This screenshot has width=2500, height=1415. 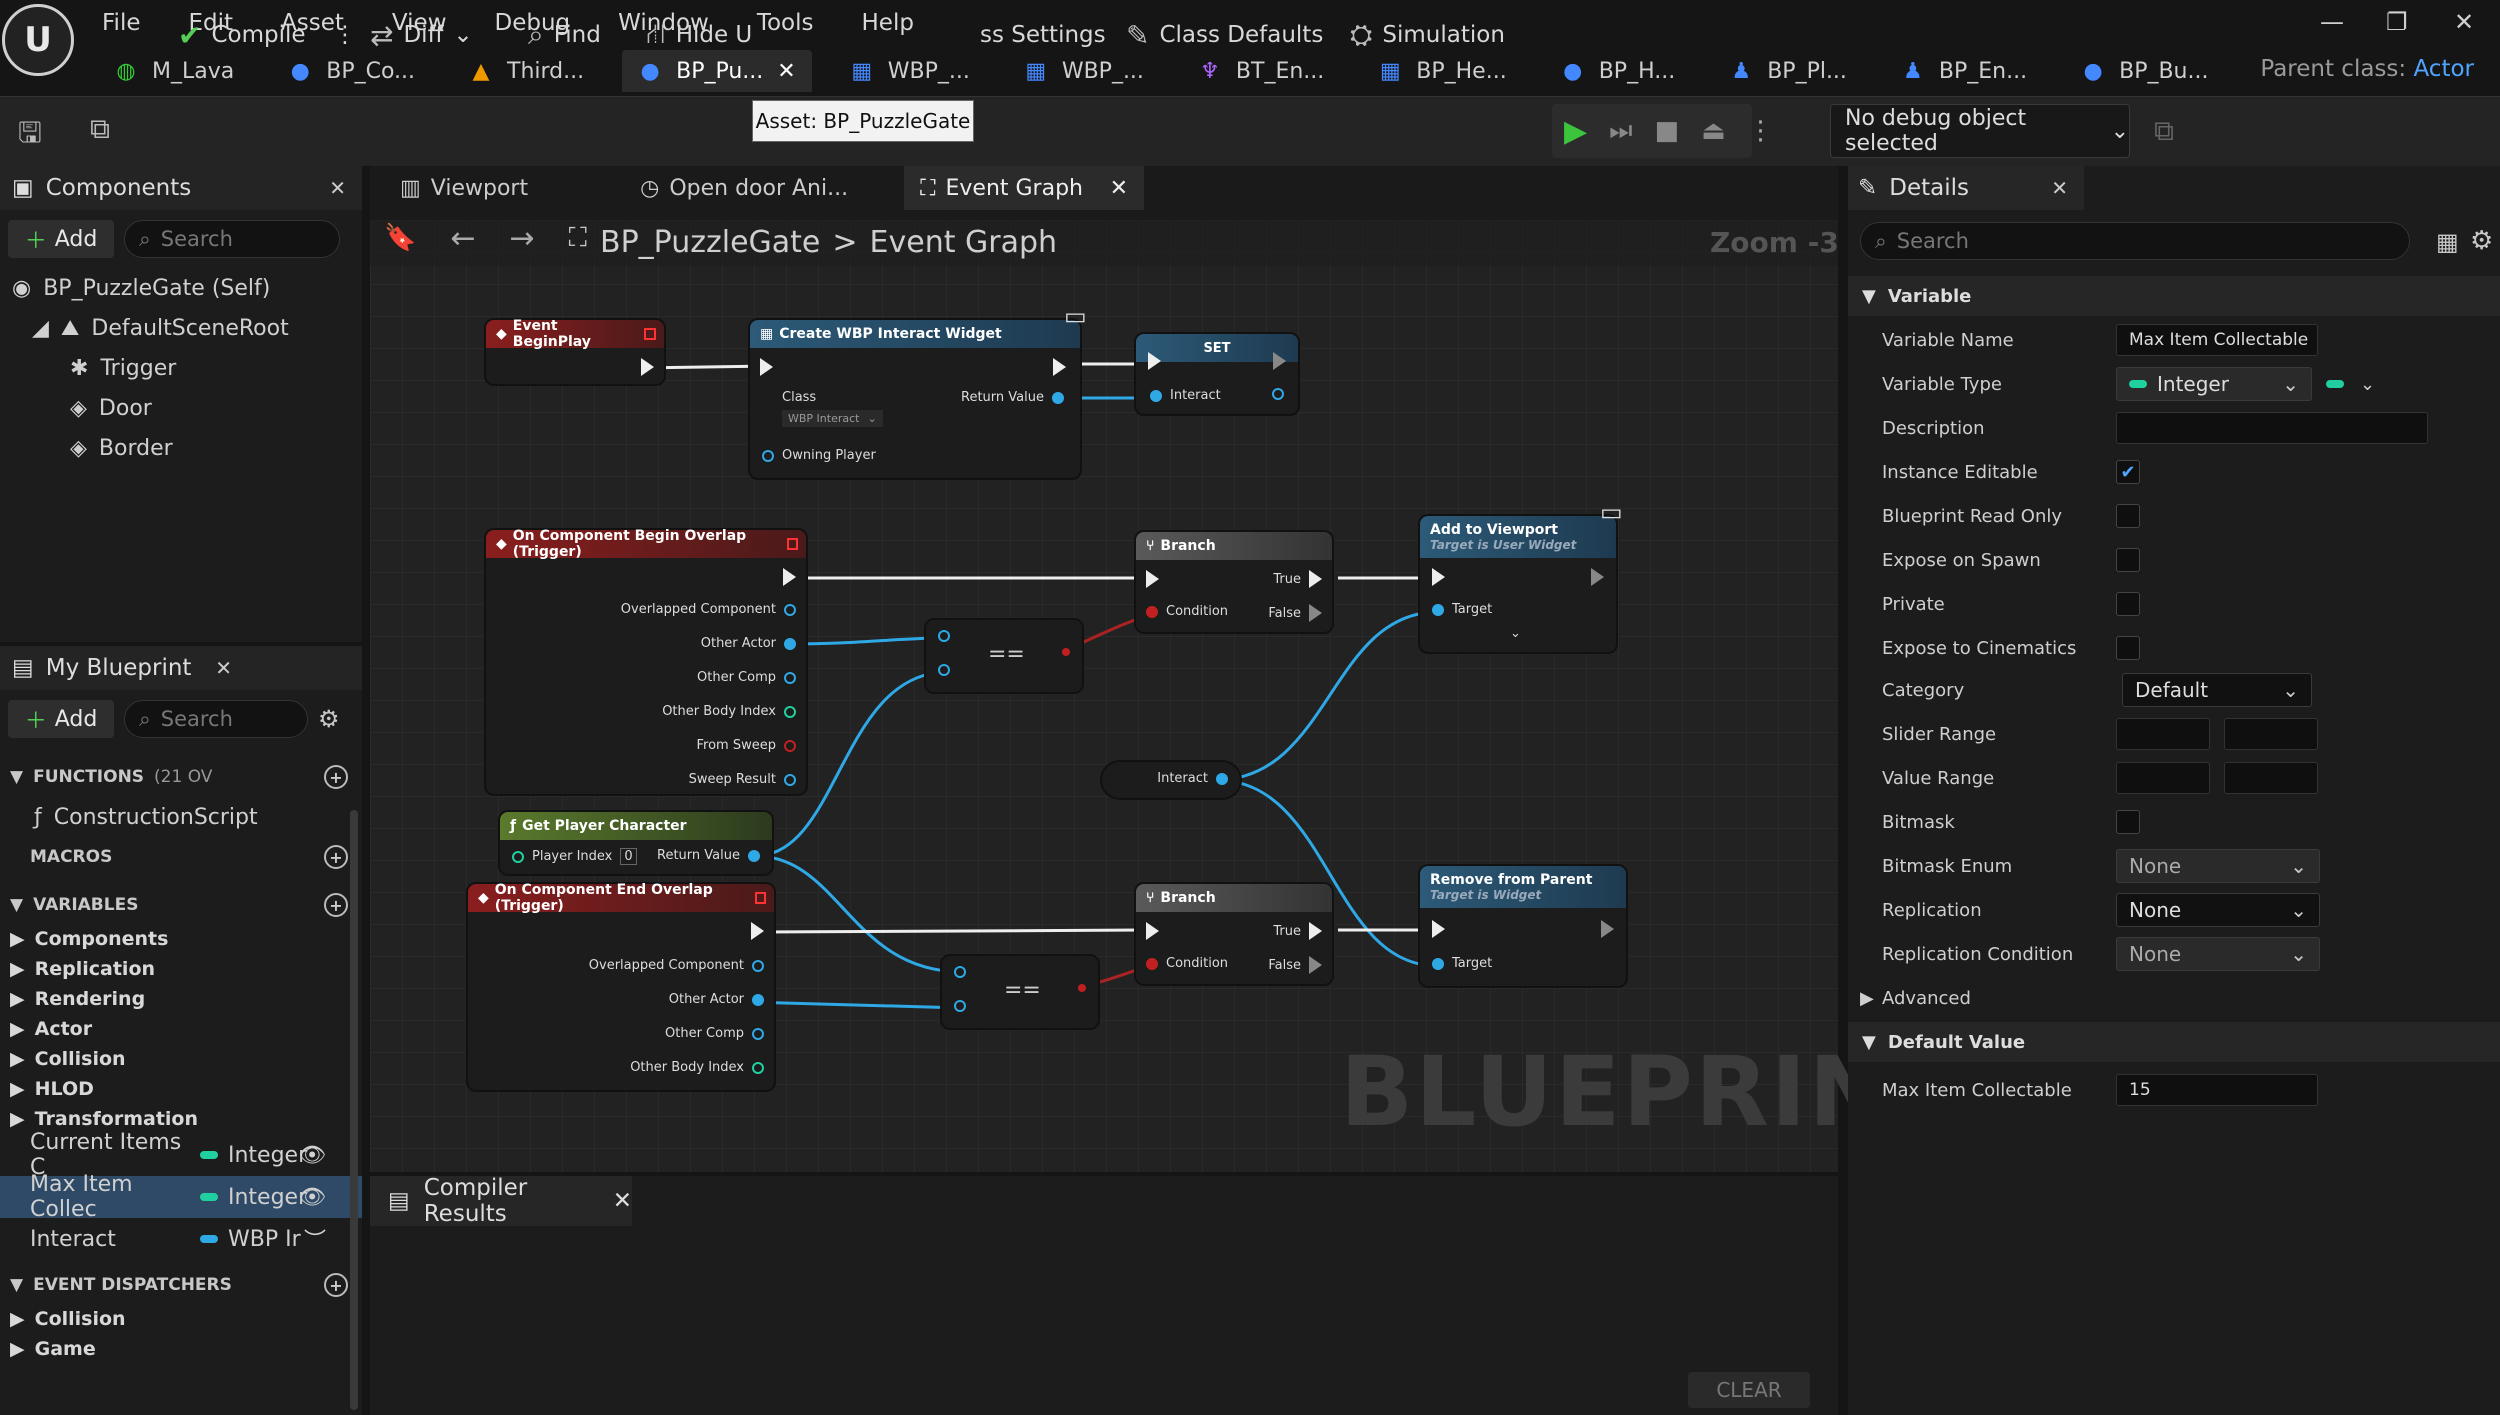 What do you see at coordinates (181, 1285) in the screenshot?
I see `event-dispatchers-section: ▼ EVENT DISPATCHERS +` at bounding box center [181, 1285].